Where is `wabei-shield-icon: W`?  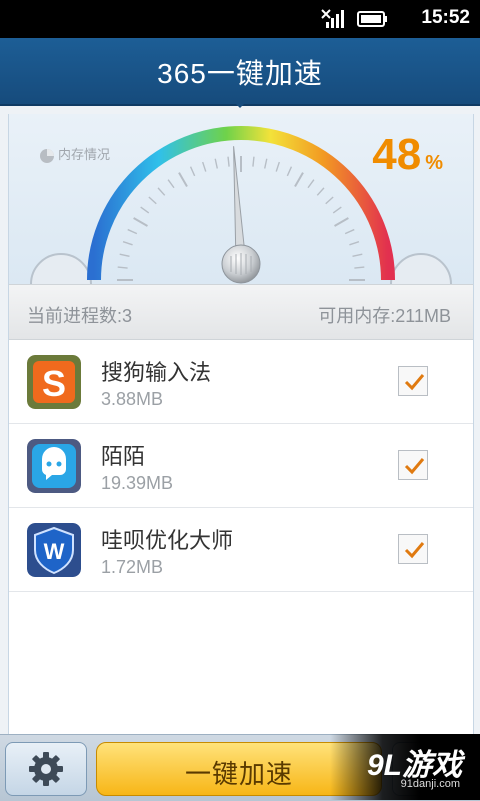
wabei-shield-icon: W is located at coordinates (54, 550).